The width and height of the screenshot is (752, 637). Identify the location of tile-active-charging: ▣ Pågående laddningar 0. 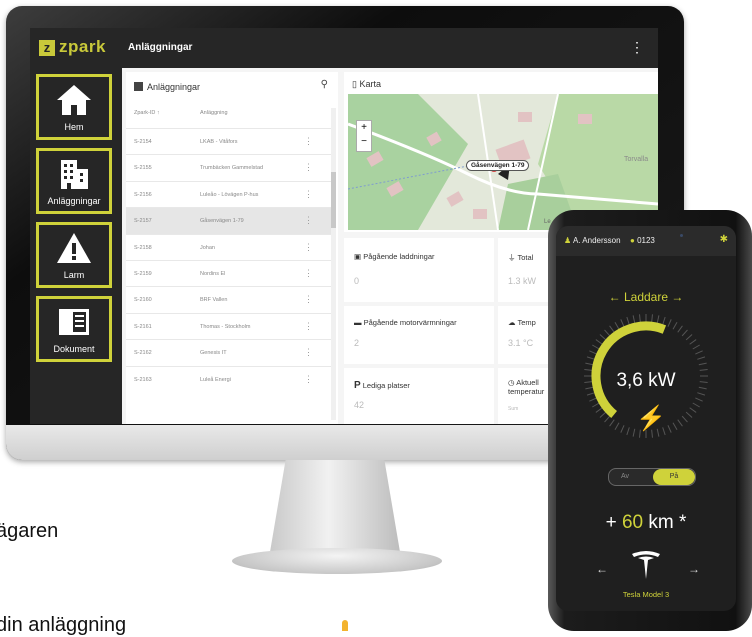
(419, 270).